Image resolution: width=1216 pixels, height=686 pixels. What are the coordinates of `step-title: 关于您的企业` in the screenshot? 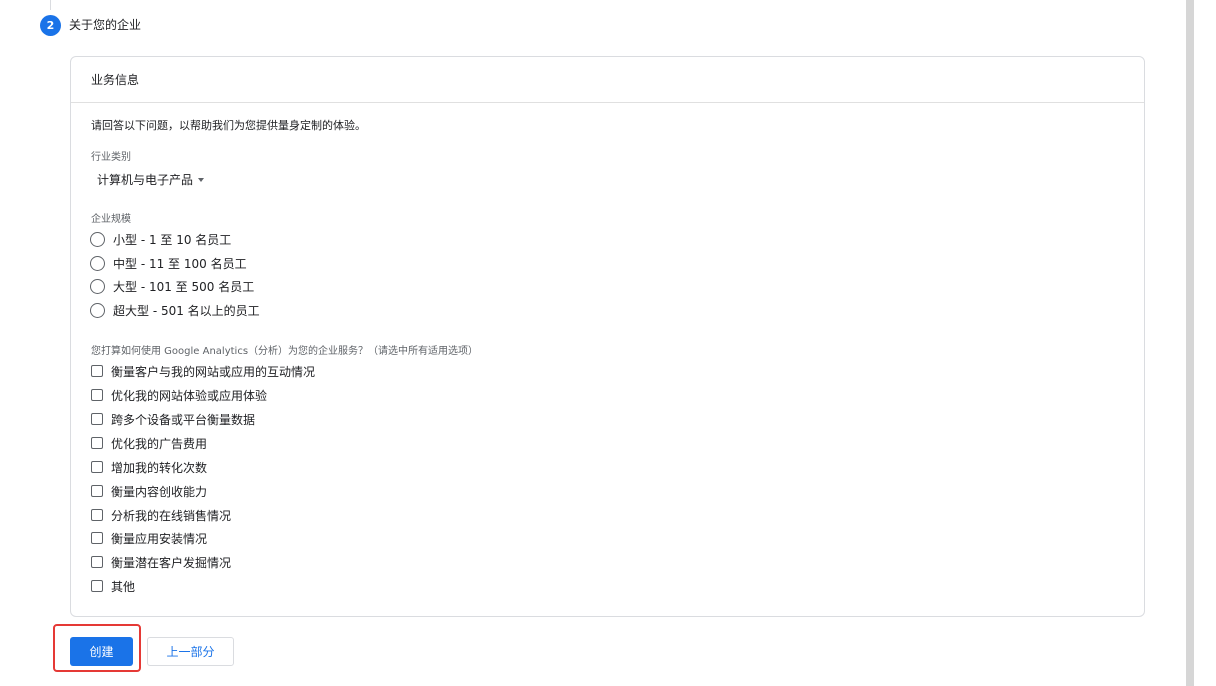 It's located at (105, 25).